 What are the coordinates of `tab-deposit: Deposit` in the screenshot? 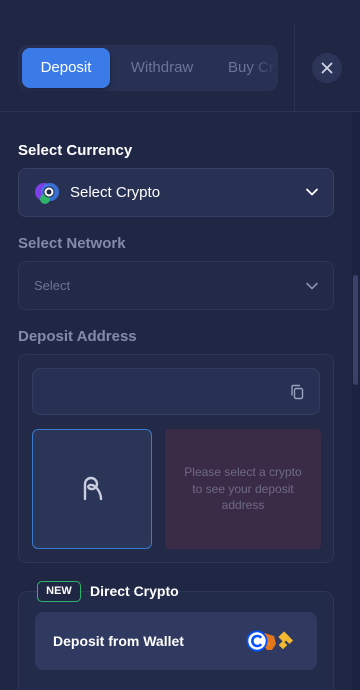 It's located at (66, 68).